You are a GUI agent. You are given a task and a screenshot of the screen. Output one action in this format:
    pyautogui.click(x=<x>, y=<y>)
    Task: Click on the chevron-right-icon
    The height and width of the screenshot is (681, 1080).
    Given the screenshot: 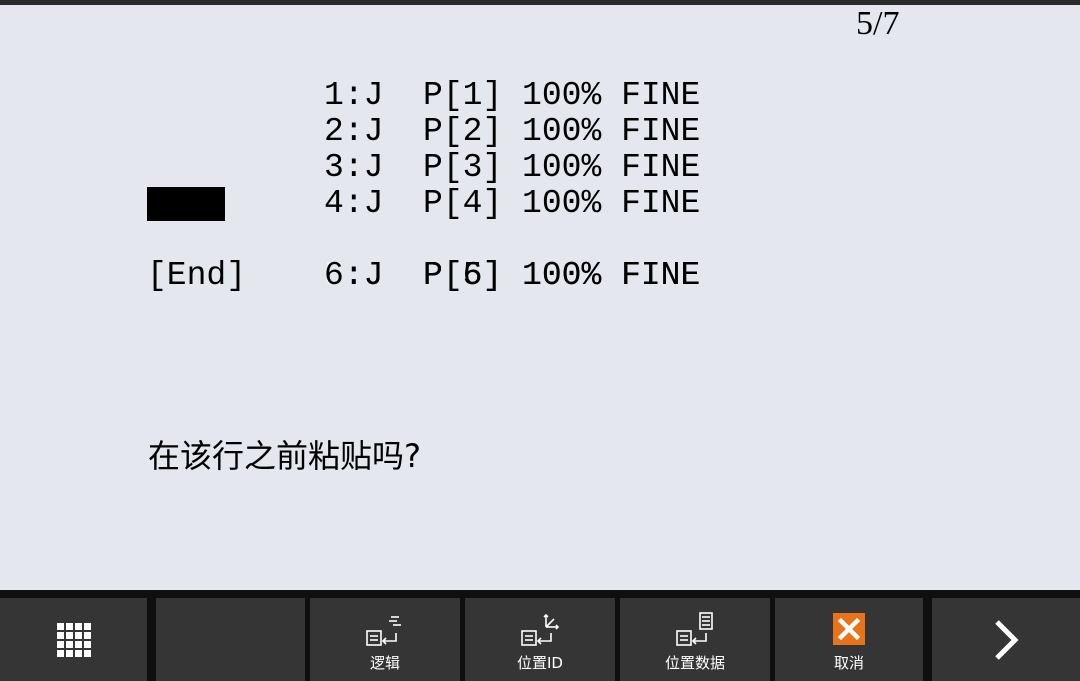 What is the action you would take?
    pyautogui.click(x=1006, y=640)
    